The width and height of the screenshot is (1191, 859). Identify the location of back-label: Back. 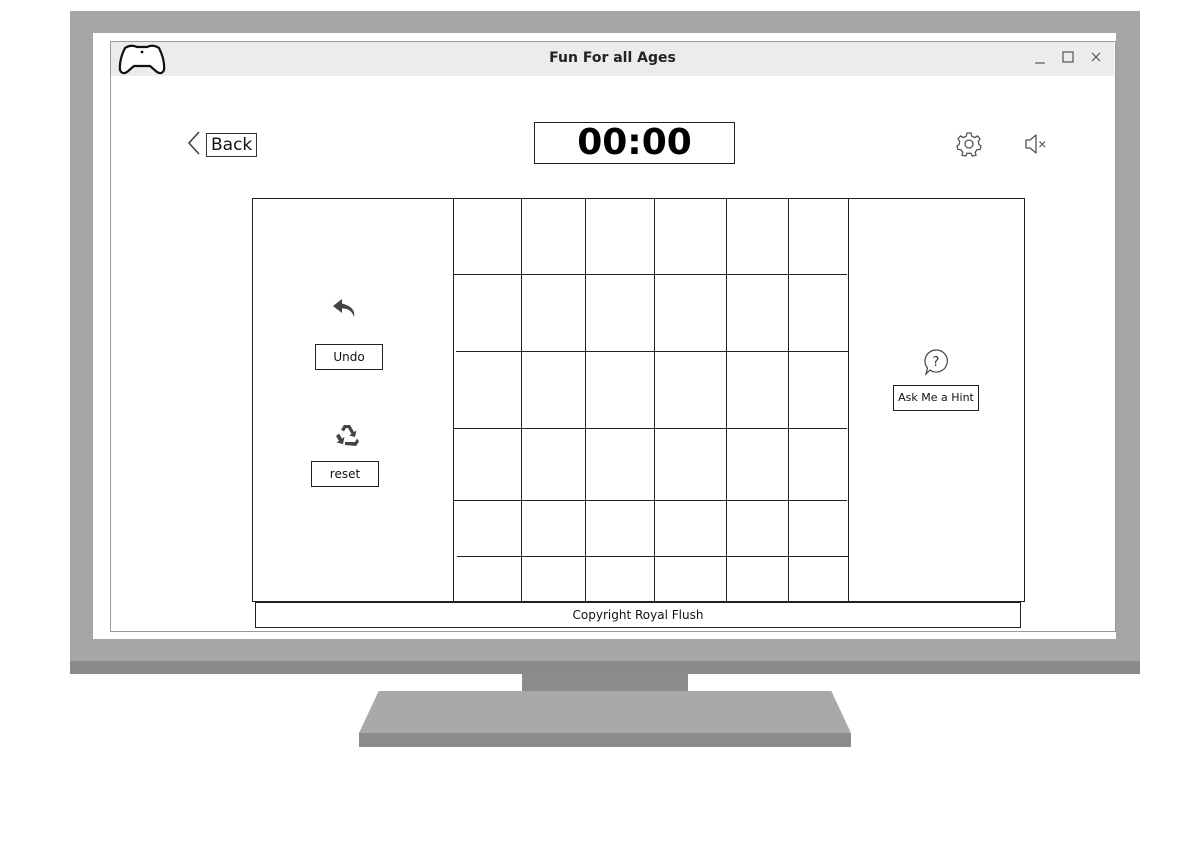
(232, 145).